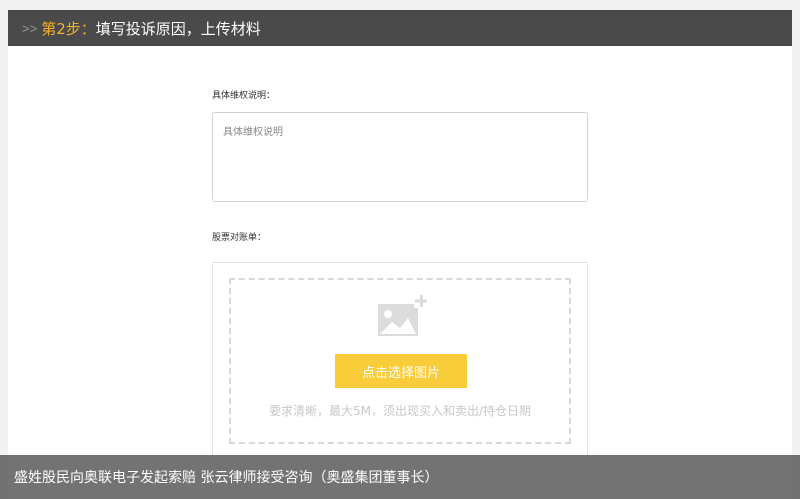 The width and height of the screenshot is (800, 499). Describe the element at coordinates (30, 28) in the screenshot. I see `header-arrows: >>` at that location.